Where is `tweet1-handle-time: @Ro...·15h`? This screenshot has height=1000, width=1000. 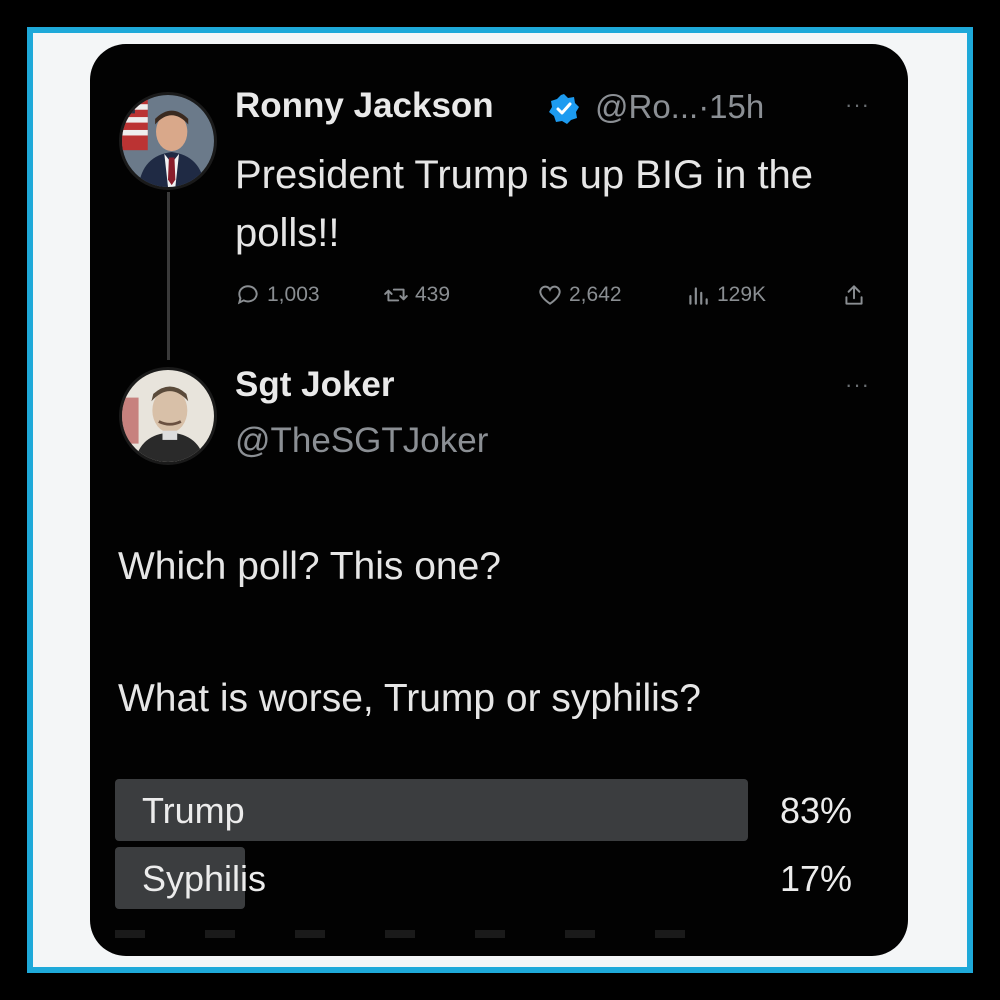
tweet1-handle-time: @Ro...·15h is located at coordinates (679, 107).